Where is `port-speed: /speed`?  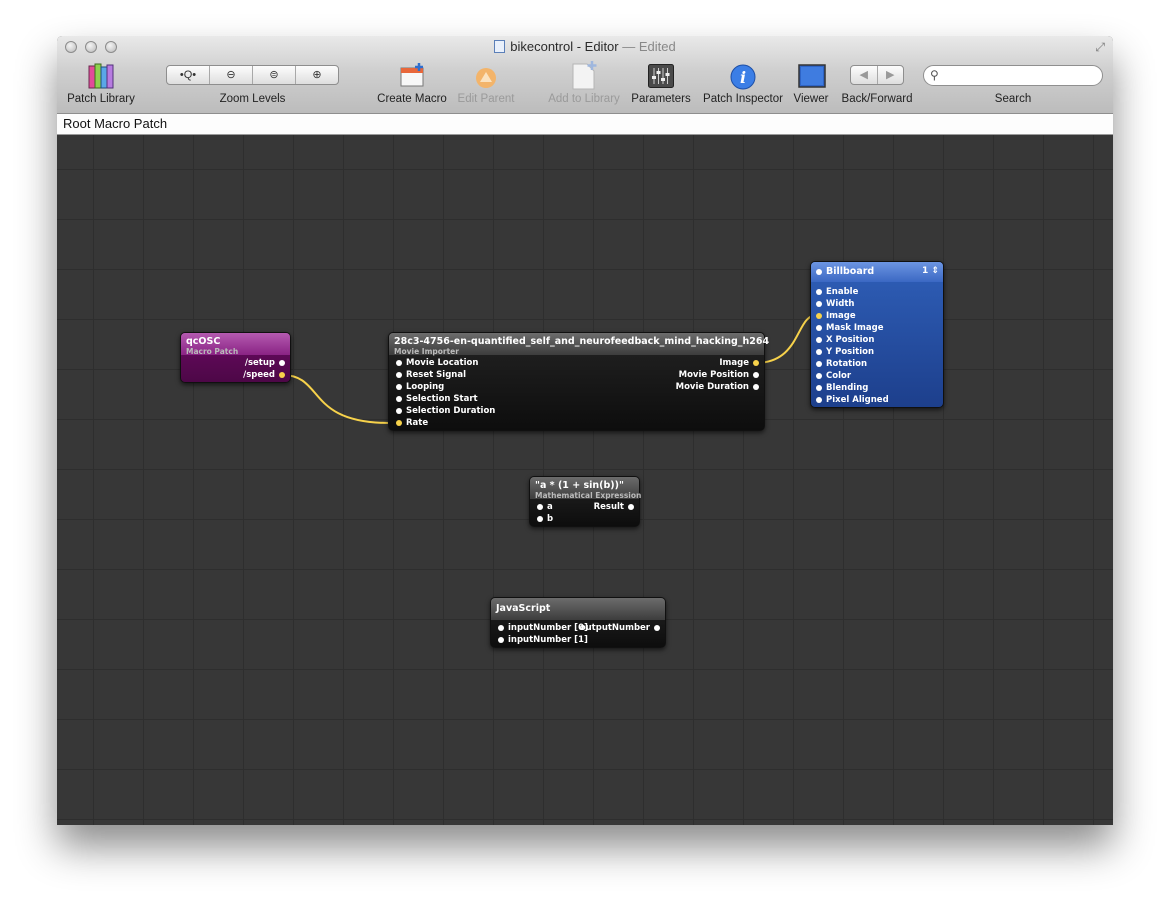
port-speed: /speed is located at coordinates (265, 375).